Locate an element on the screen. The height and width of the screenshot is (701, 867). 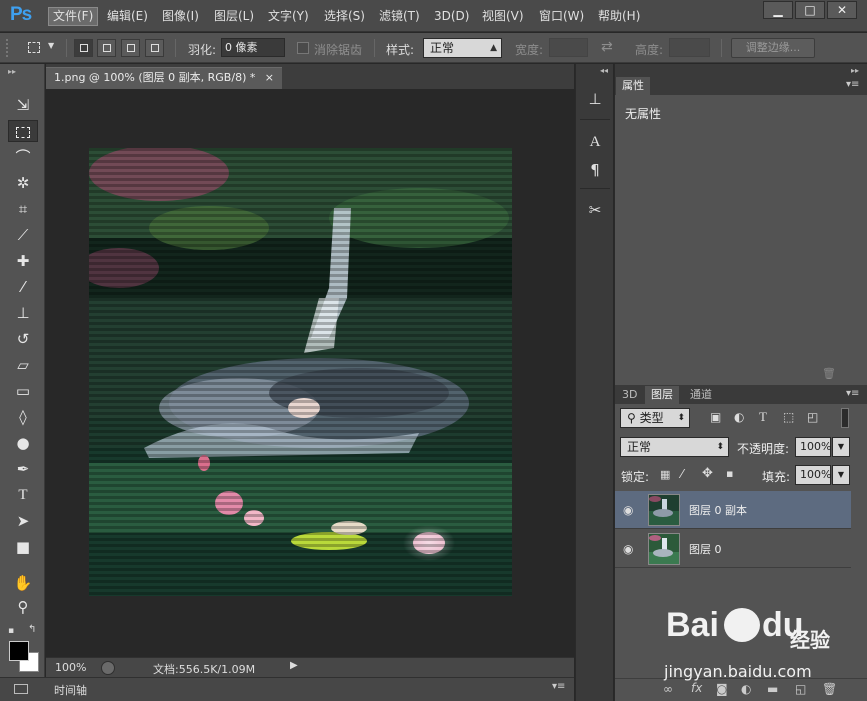
fill-input: 100% is located at coordinates (813, 475).